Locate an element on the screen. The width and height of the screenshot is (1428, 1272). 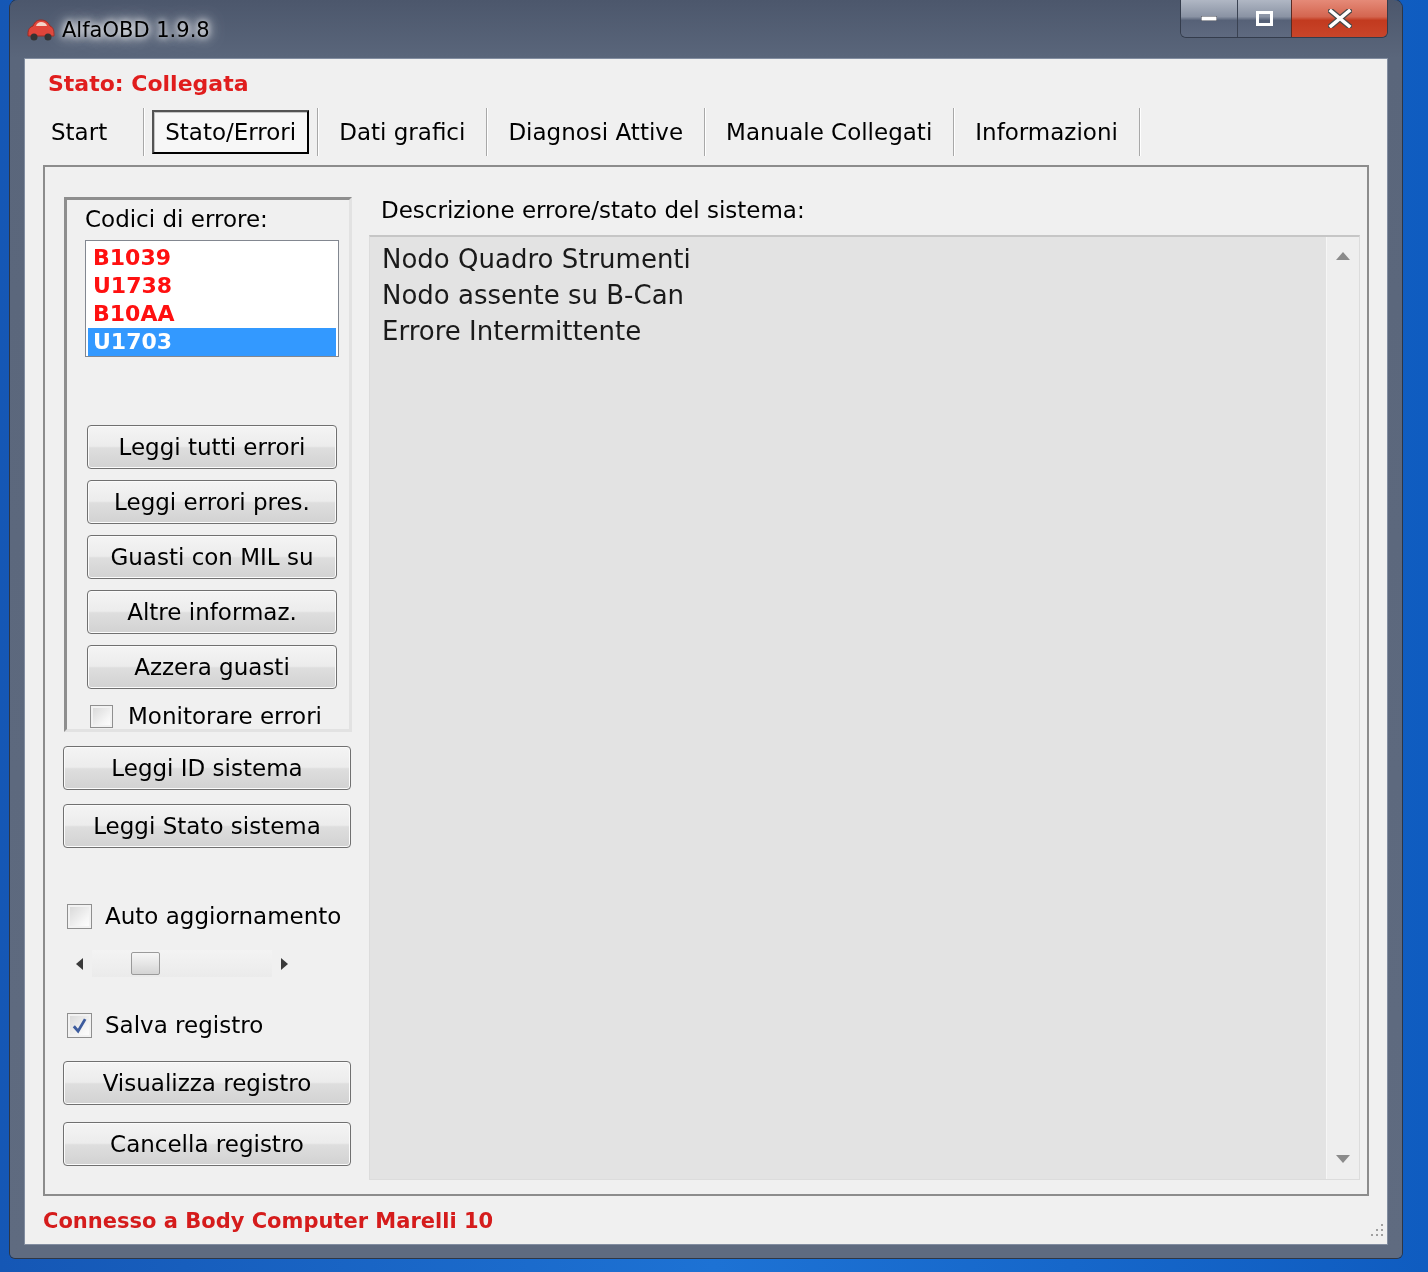
checkbox-label: Monitorare errori is located at coordinates (225, 716).